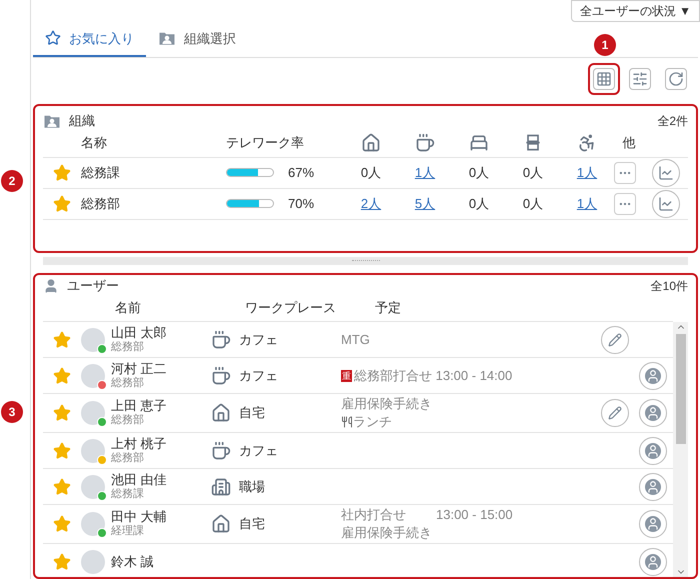 The width and height of the screenshot is (700, 579). What do you see at coordinates (474, 515) in the screenshot?
I see `schedule-time: 13:00 - 15:00` at bounding box center [474, 515].